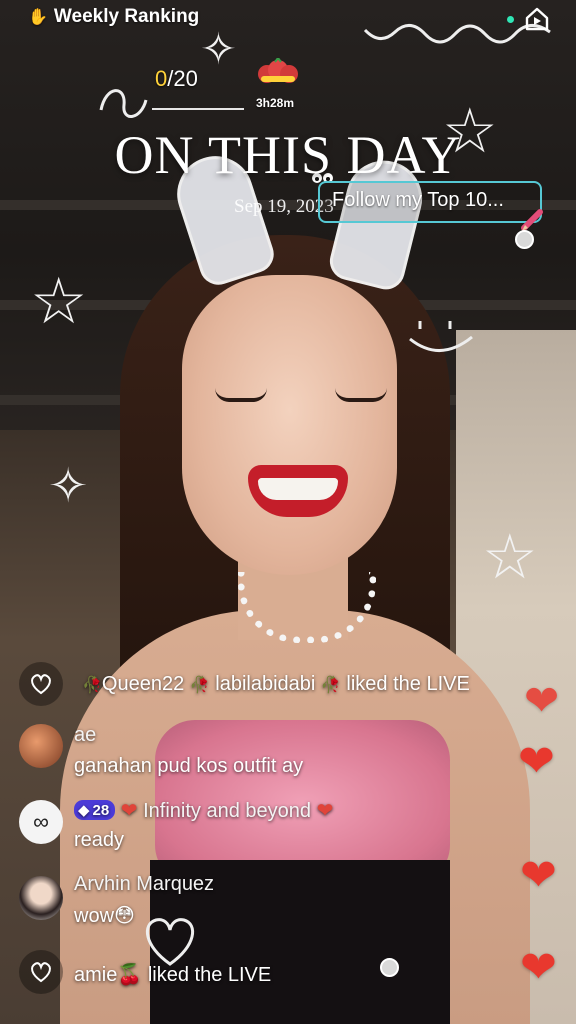 The image size is (576, 1024). What do you see at coordinates (124, 916) in the screenshot?
I see `flushed-emoji: 😳` at bounding box center [124, 916].